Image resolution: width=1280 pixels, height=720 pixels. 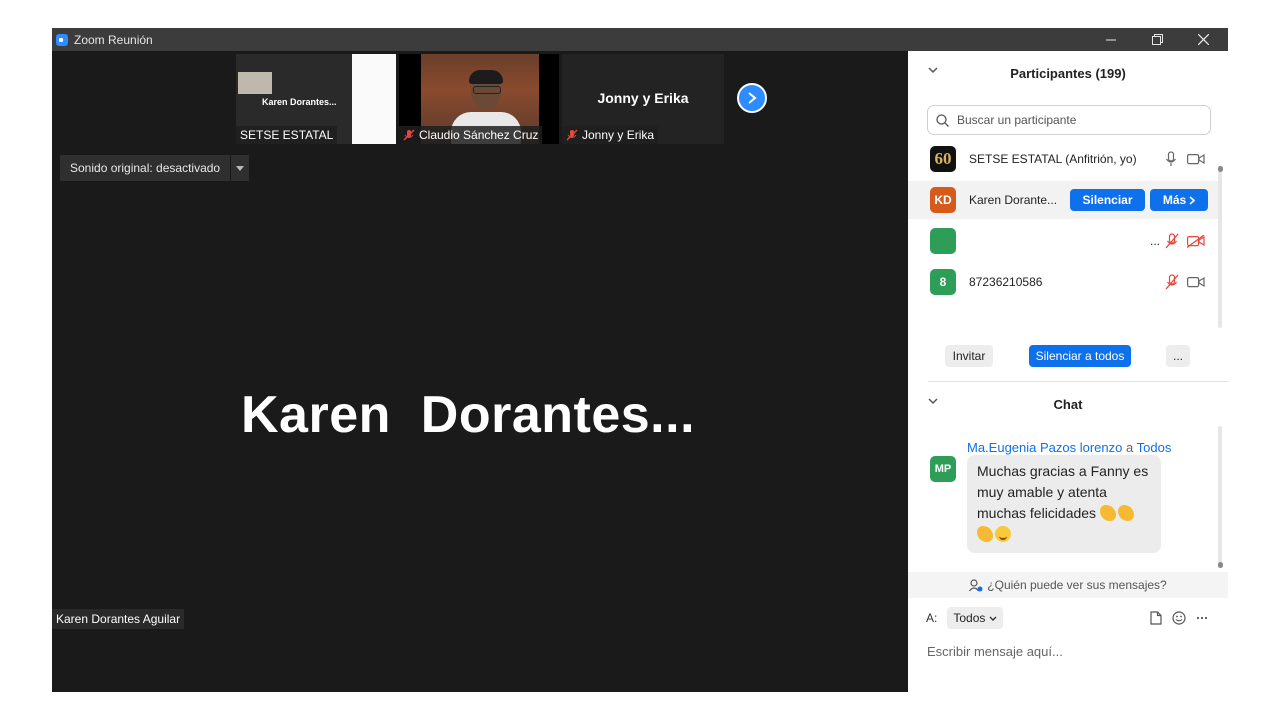 I want to click on file-icon, so click(x=1156, y=618).